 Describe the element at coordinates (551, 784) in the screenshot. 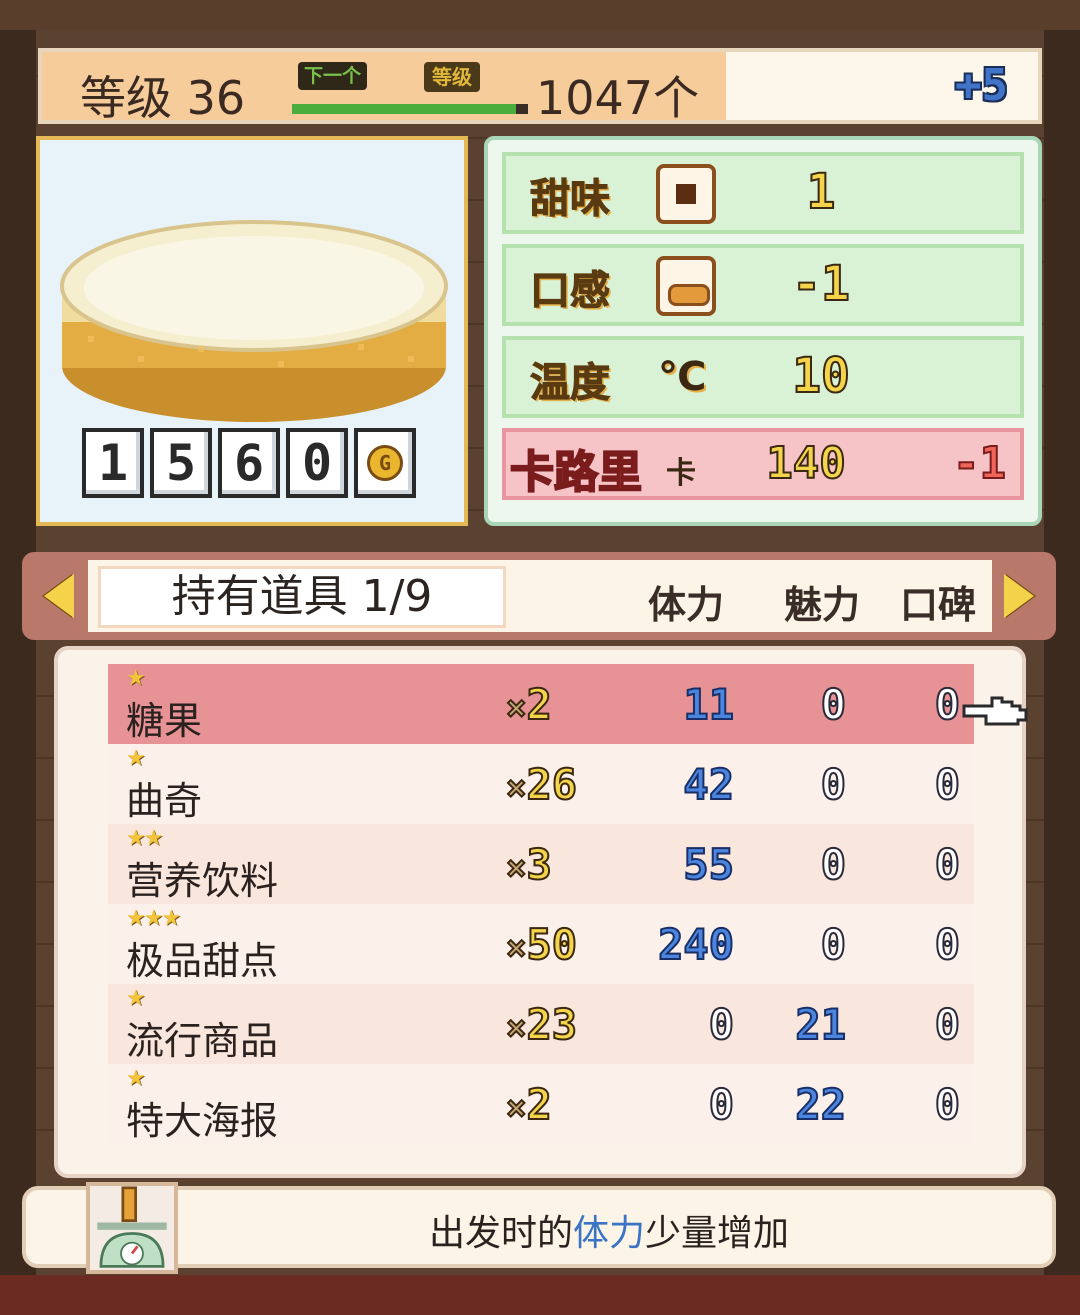

I see `quantity-value: 26` at that location.